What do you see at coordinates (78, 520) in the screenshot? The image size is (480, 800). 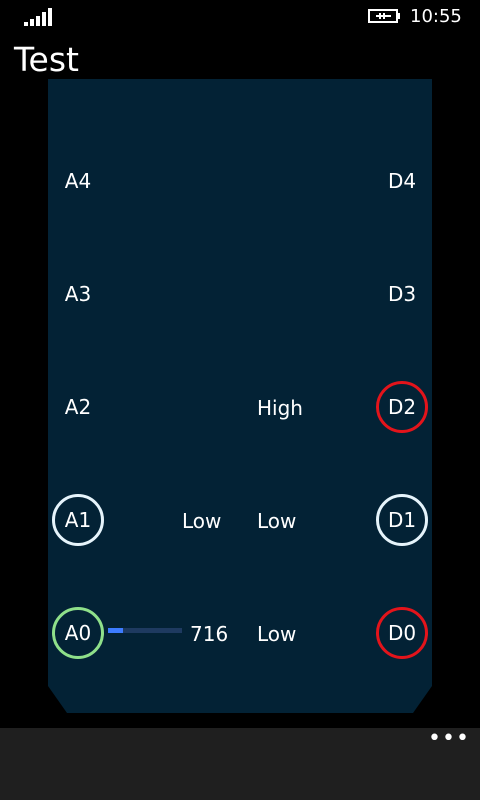 I see `analog-pin-a1: A1` at bounding box center [78, 520].